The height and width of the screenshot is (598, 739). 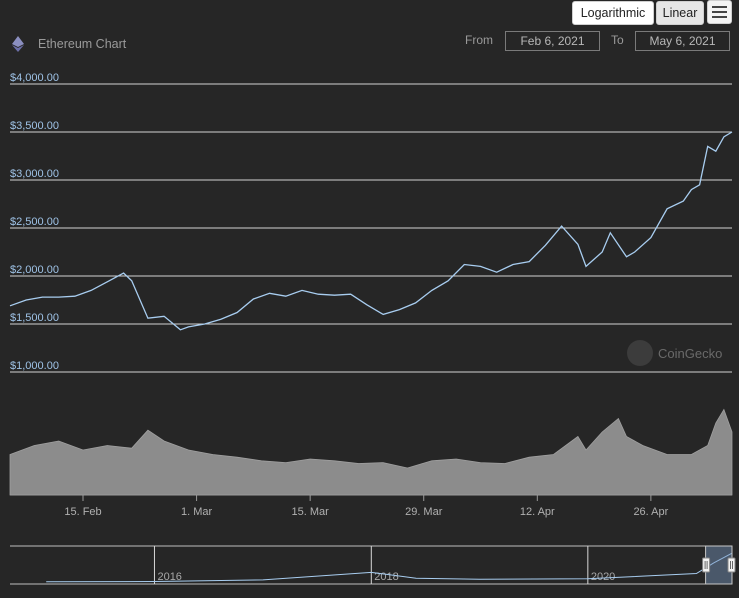 I want to click on y-tick-label: $1,000.00, so click(x=34, y=366).